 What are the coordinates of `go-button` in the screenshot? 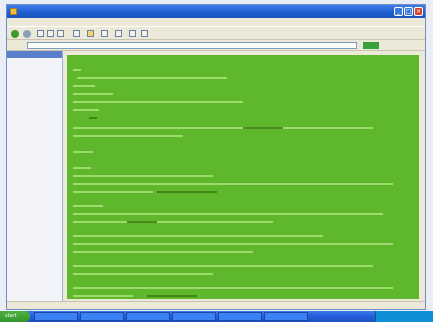 It's located at (371, 45).